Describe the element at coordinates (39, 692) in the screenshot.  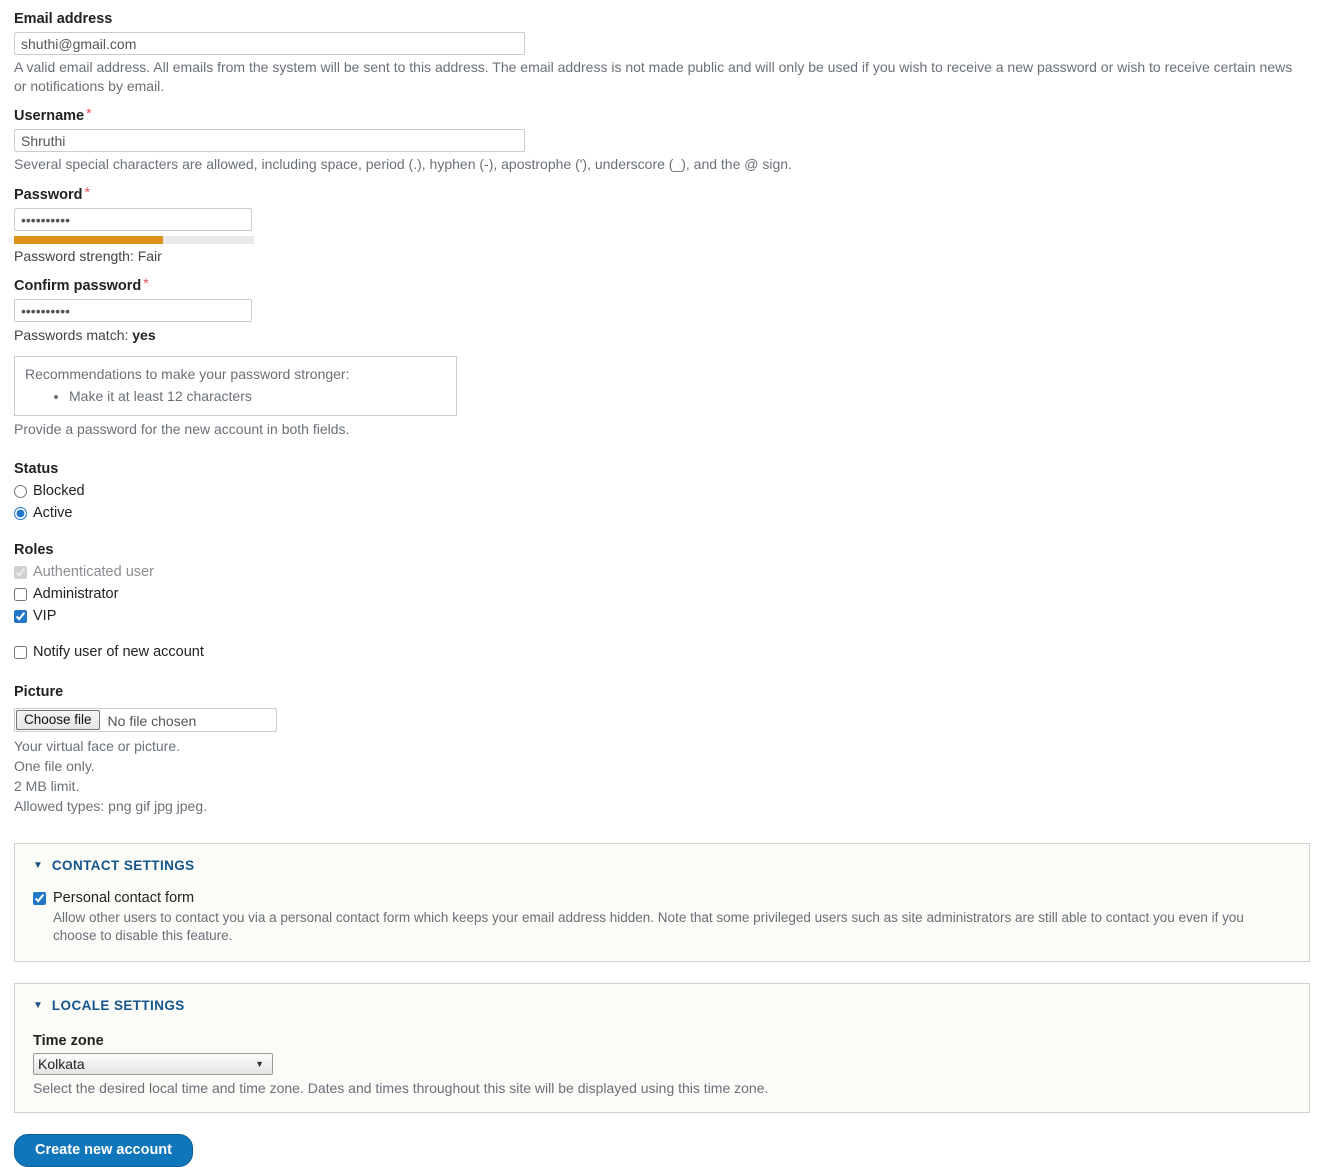
I see `picture-label: Picture` at that location.